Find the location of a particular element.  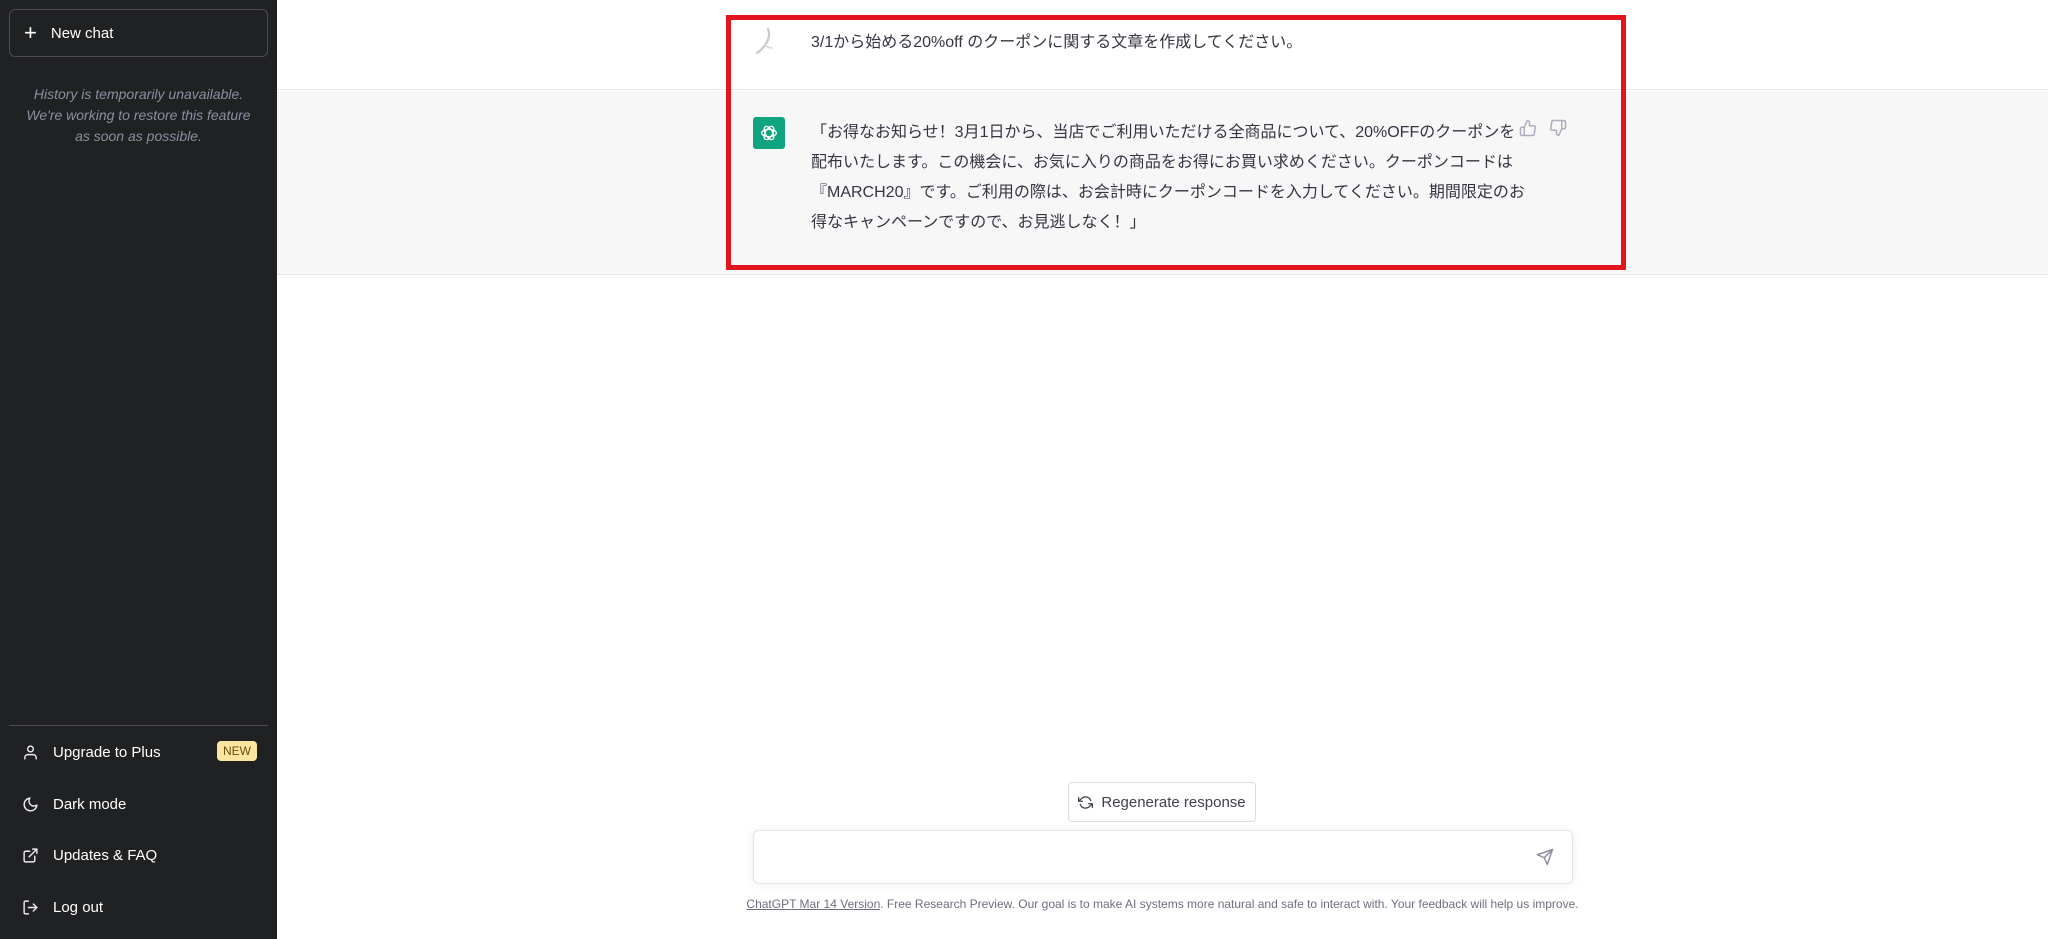

sidebar-item-updates-faq: Updates & FAQ is located at coordinates (138, 855).